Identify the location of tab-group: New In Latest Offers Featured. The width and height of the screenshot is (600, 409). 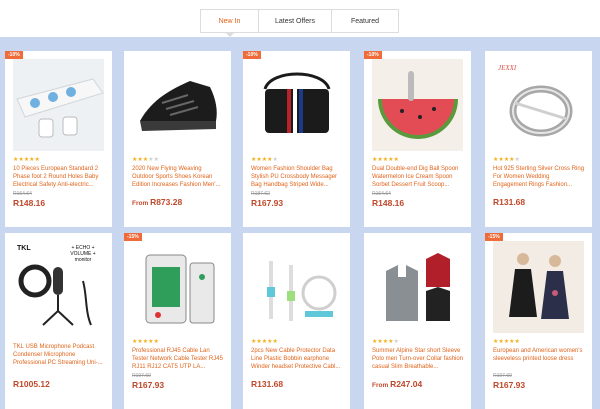
(299, 23).